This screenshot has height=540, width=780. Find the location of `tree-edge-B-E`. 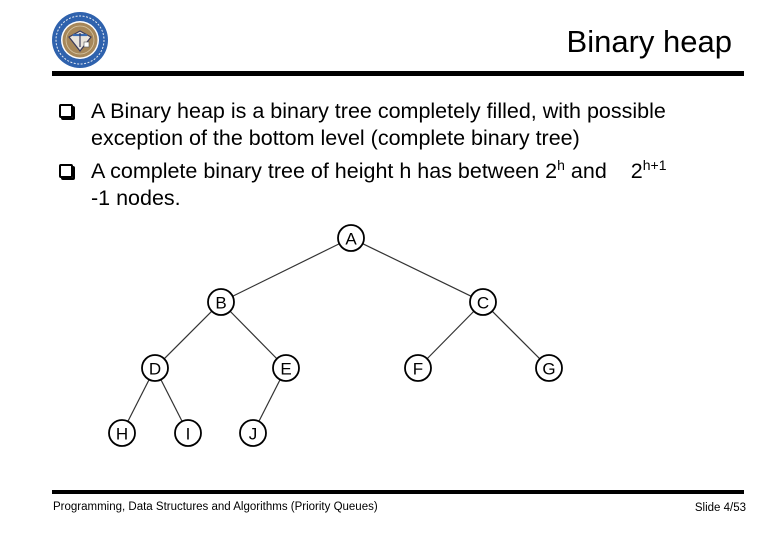

tree-edge-B-E is located at coordinates (253, 335).